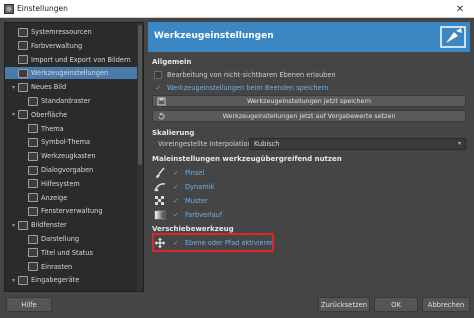 Image resolution: width=474 pixels, height=318 pixels. Describe the element at coordinates (160, 187) in the screenshot. I see `dynamics-icon` at that location.